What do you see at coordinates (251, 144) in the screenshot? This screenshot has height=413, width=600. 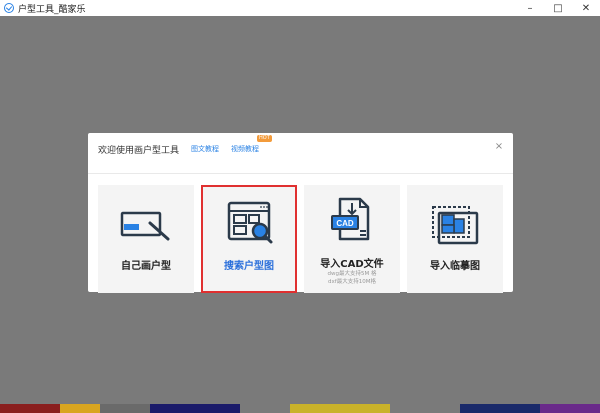 I see `video-tutorial-link: 视频教程 HOT` at bounding box center [251, 144].